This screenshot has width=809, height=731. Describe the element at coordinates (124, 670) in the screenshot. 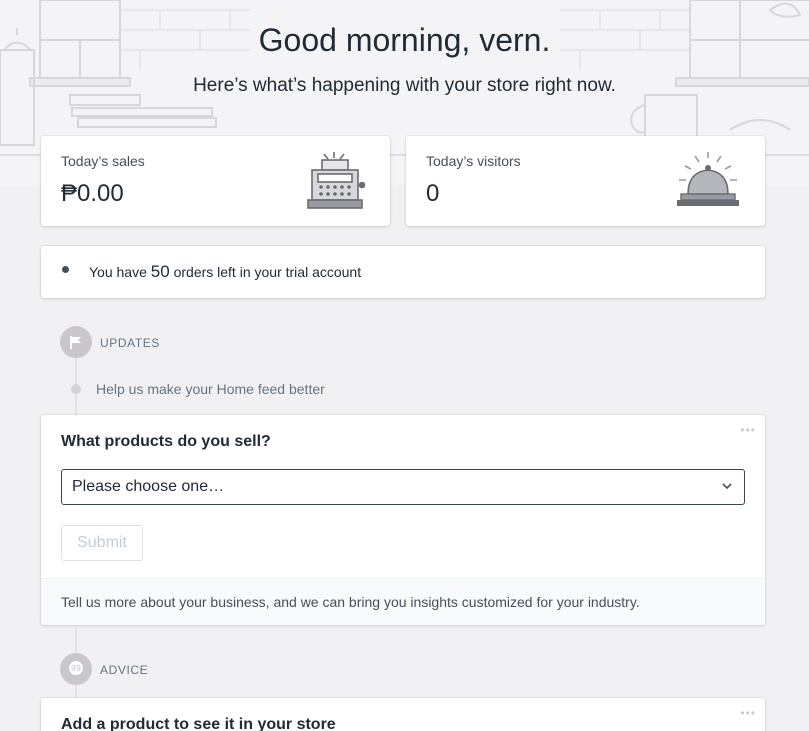

I see `advice-section-title: Advice` at that location.